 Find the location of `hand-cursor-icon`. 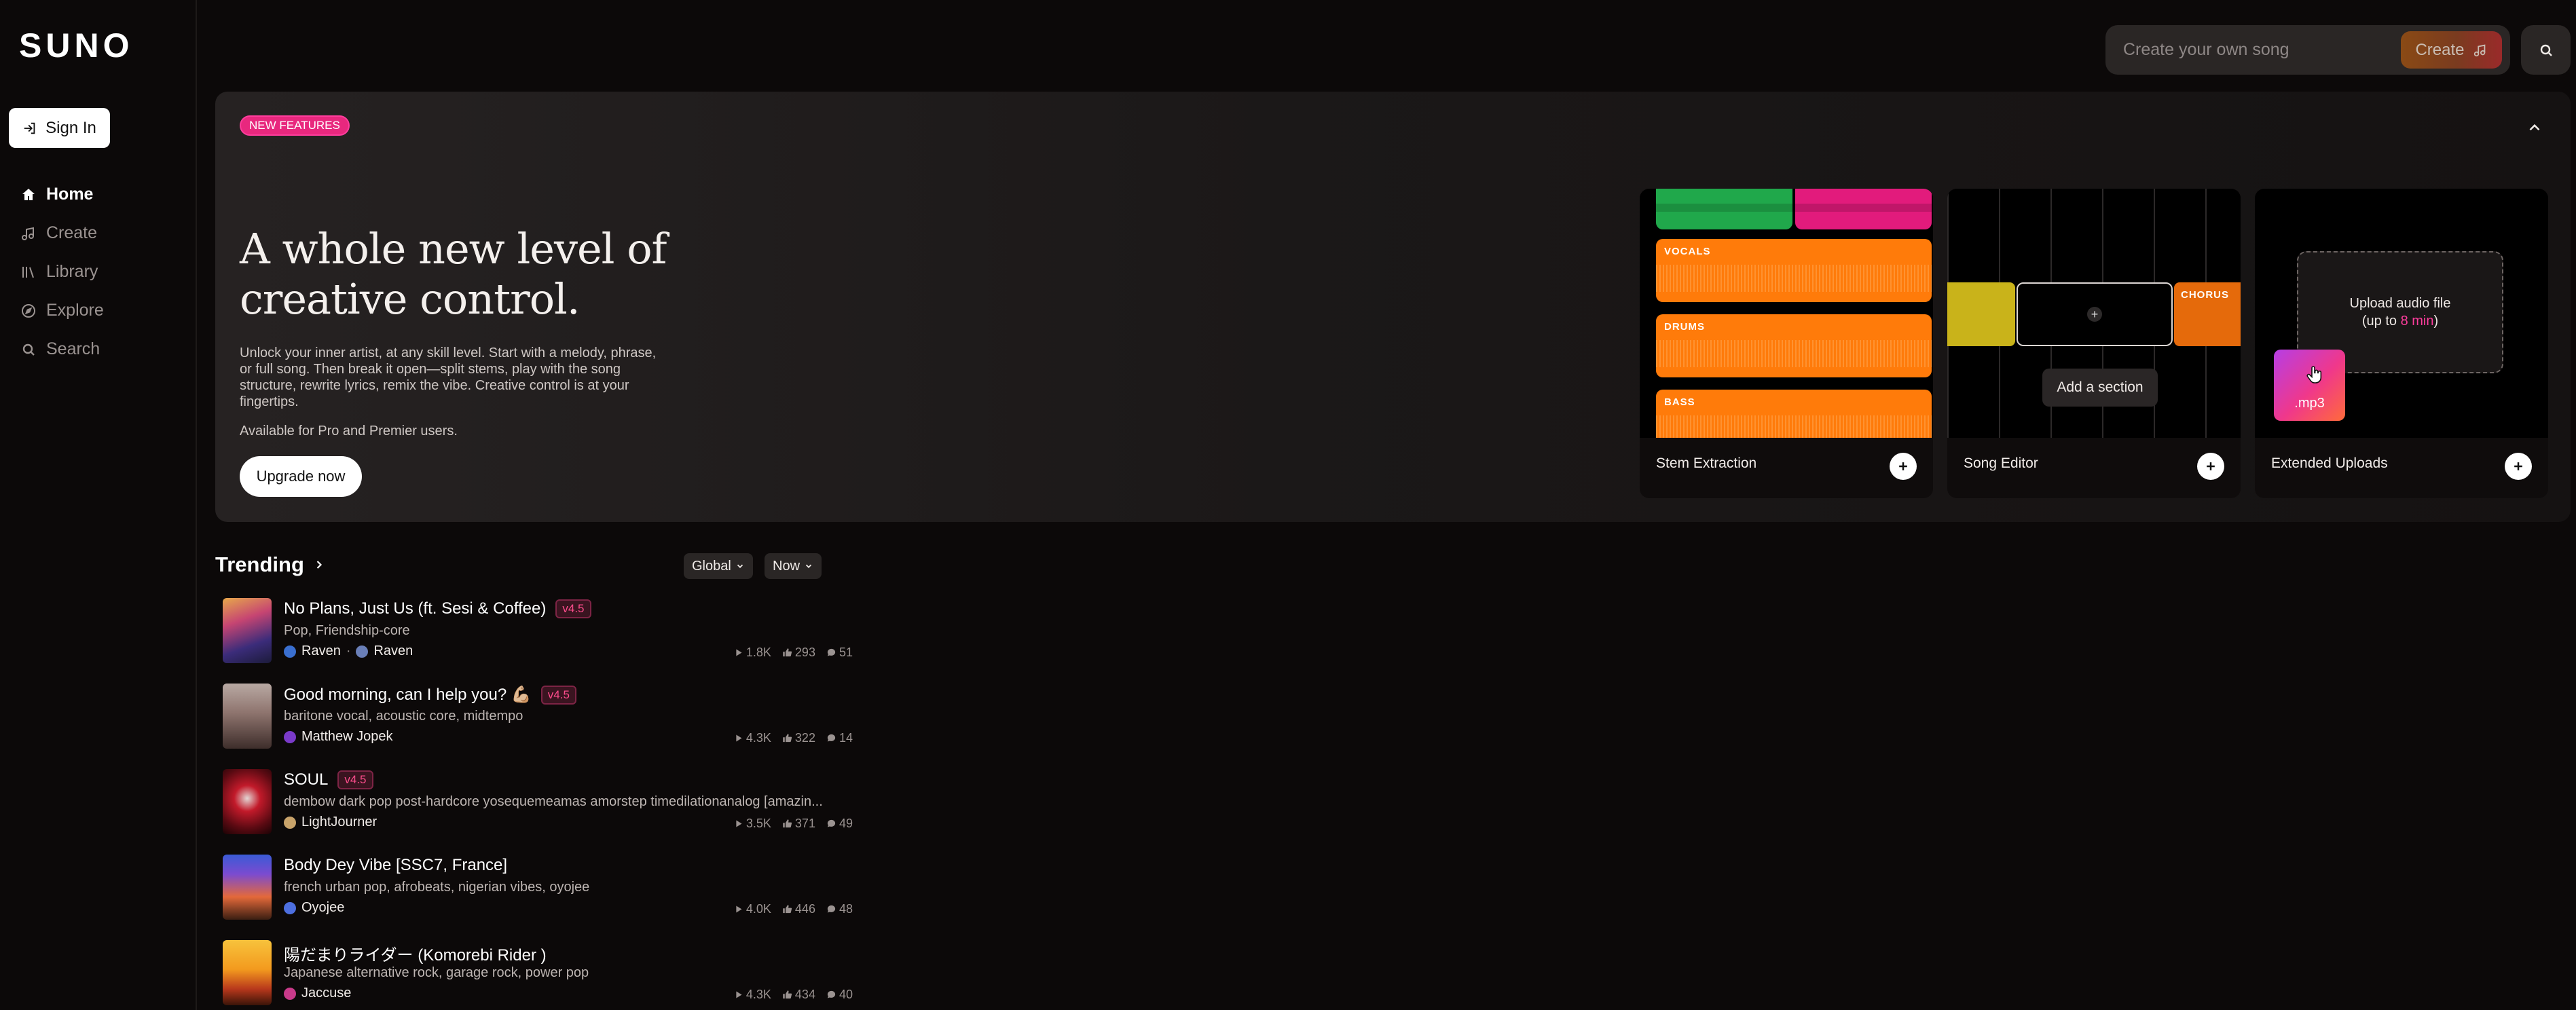

hand-cursor-icon is located at coordinates (2314, 375).